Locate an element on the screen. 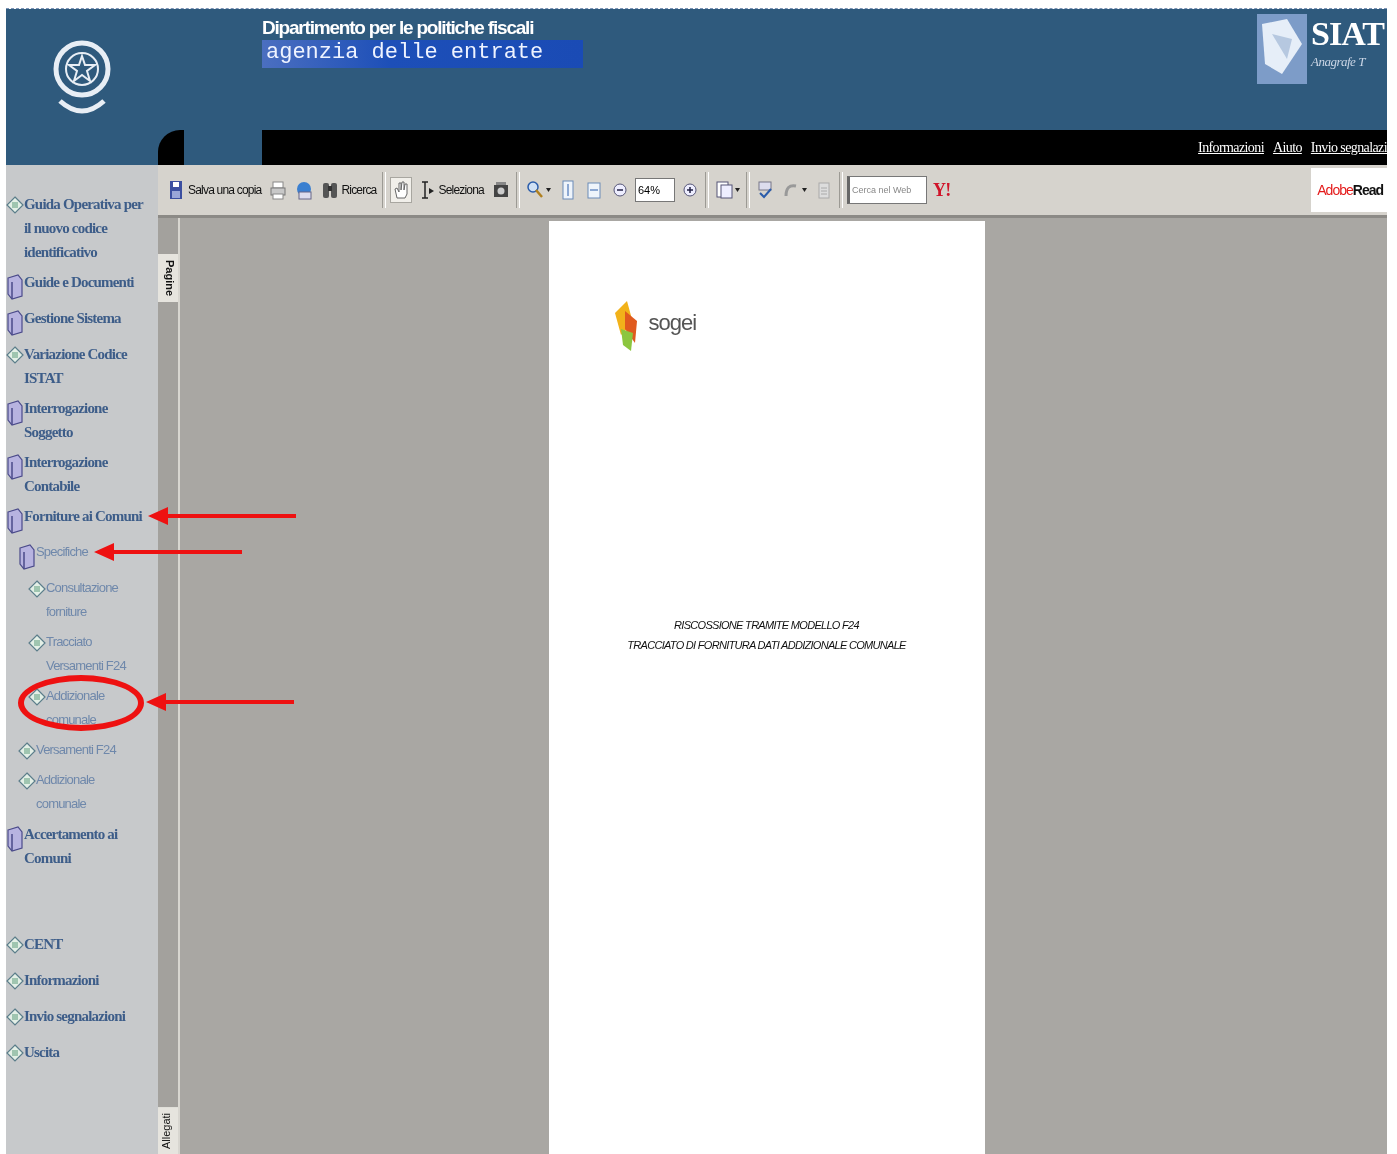 This screenshot has height=1154, width=1397. print-icon is located at coordinates (278, 190).